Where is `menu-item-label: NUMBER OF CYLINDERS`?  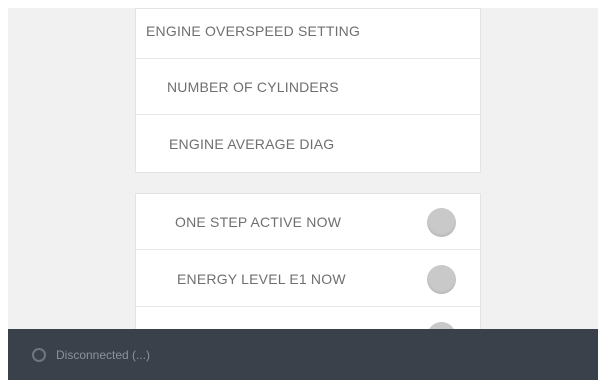
menu-item-label: NUMBER OF CYLINDERS is located at coordinates (253, 86).